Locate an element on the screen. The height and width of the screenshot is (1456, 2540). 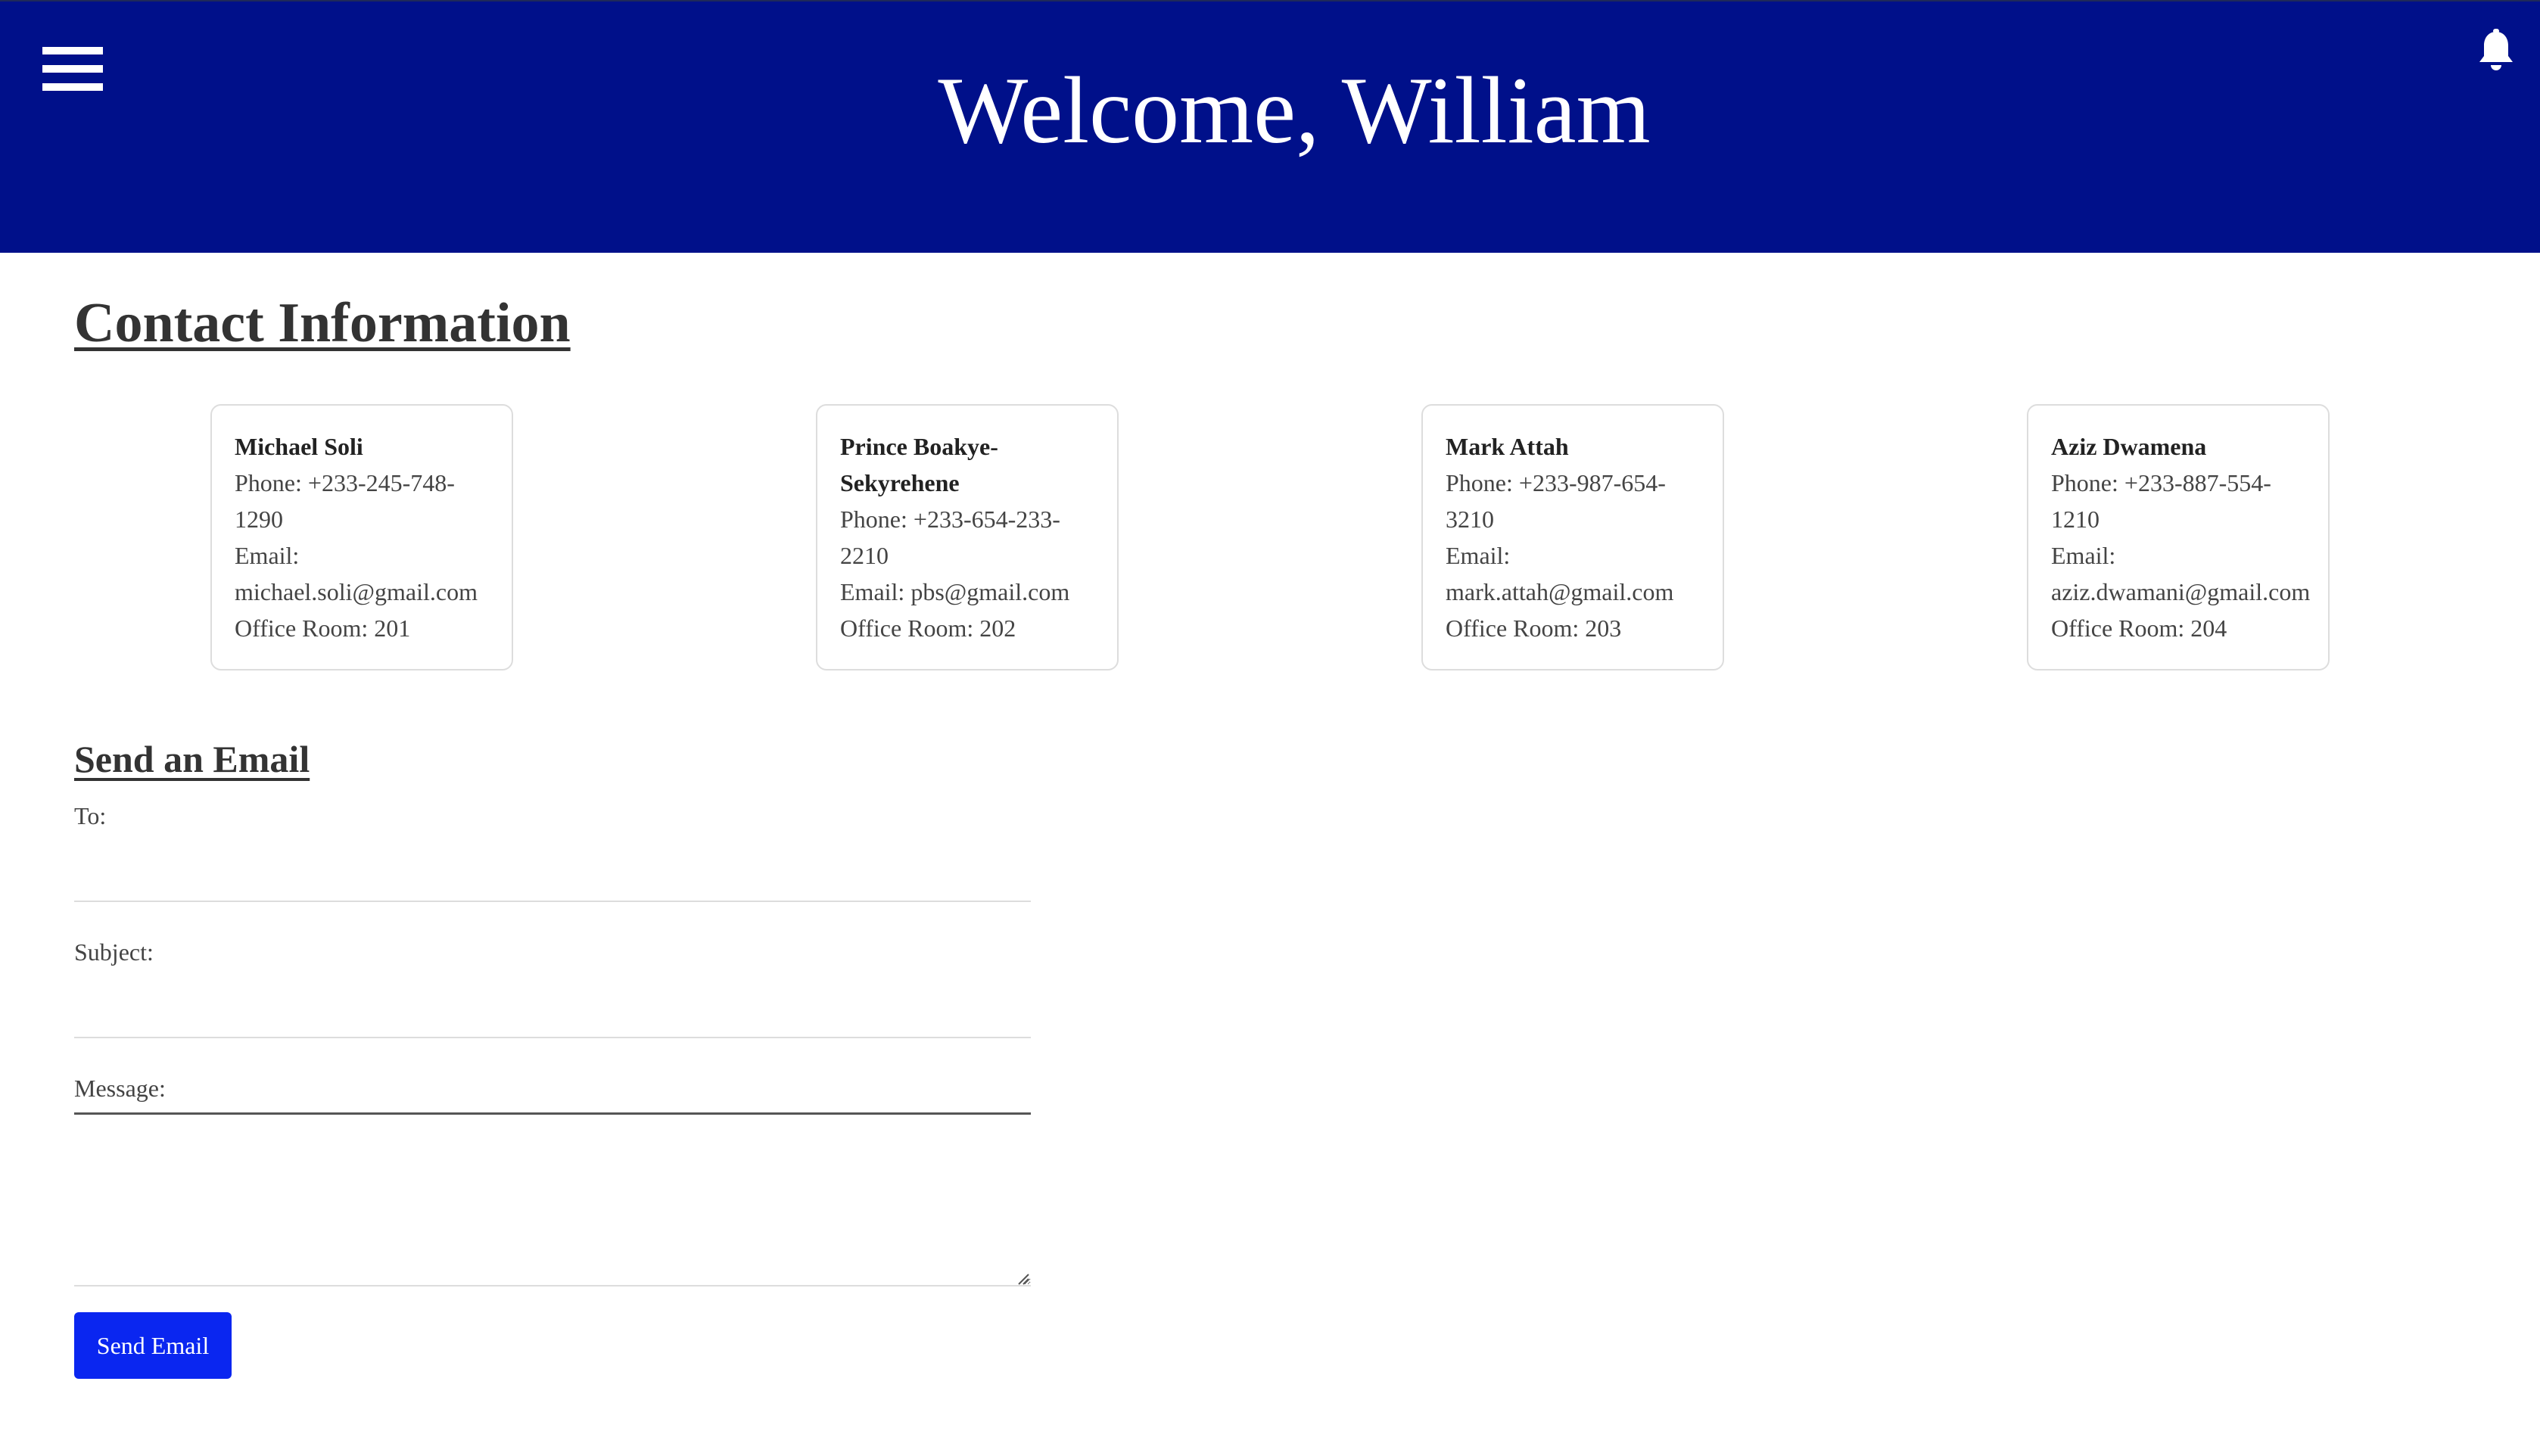
resize-handle-icon is located at coordinates (1021, 1277).